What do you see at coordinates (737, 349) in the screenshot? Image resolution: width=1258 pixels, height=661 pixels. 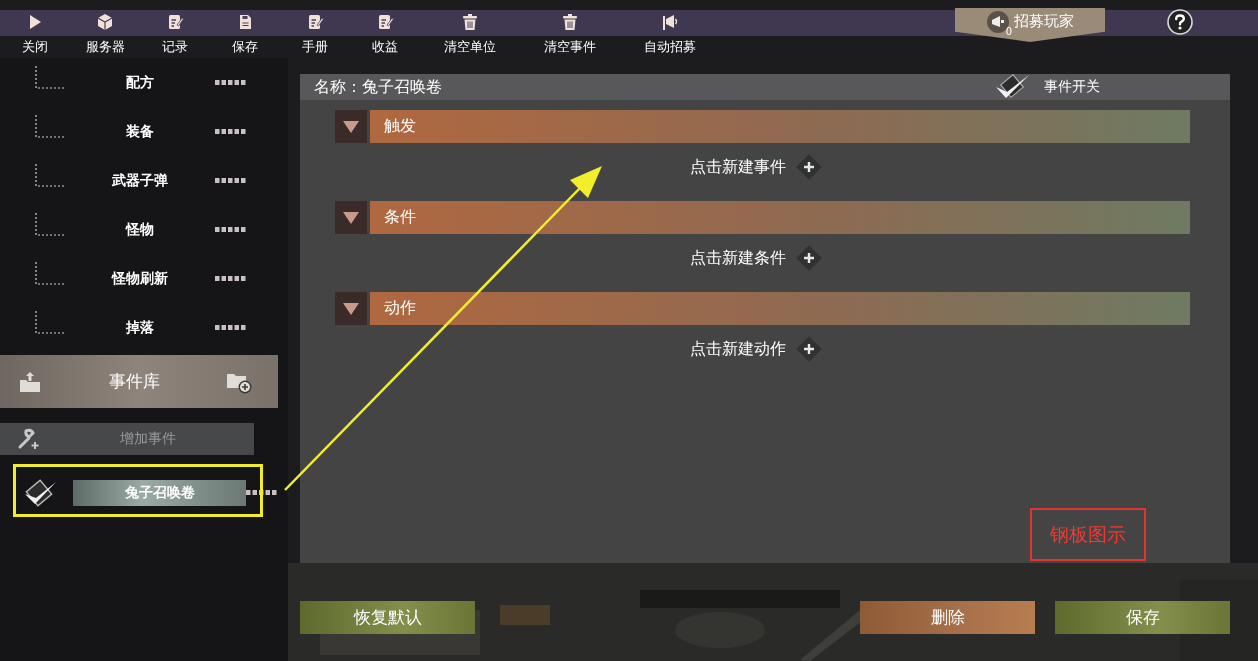 I see `add-prompt: 点击新建动作` at bounding box center [737, 349].